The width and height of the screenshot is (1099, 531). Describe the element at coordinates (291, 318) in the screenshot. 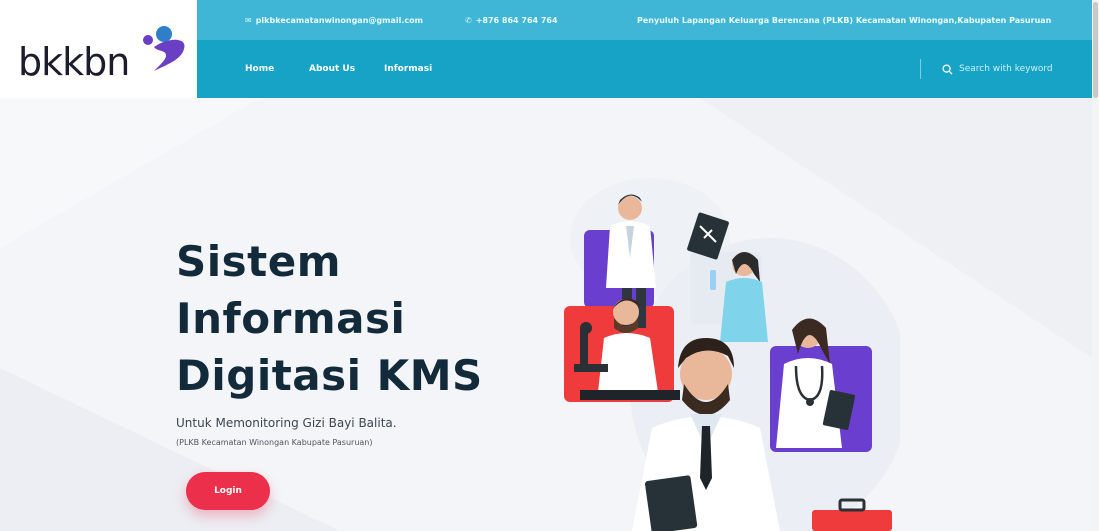

I see `hero-title-line-2: Informasi` at that location.